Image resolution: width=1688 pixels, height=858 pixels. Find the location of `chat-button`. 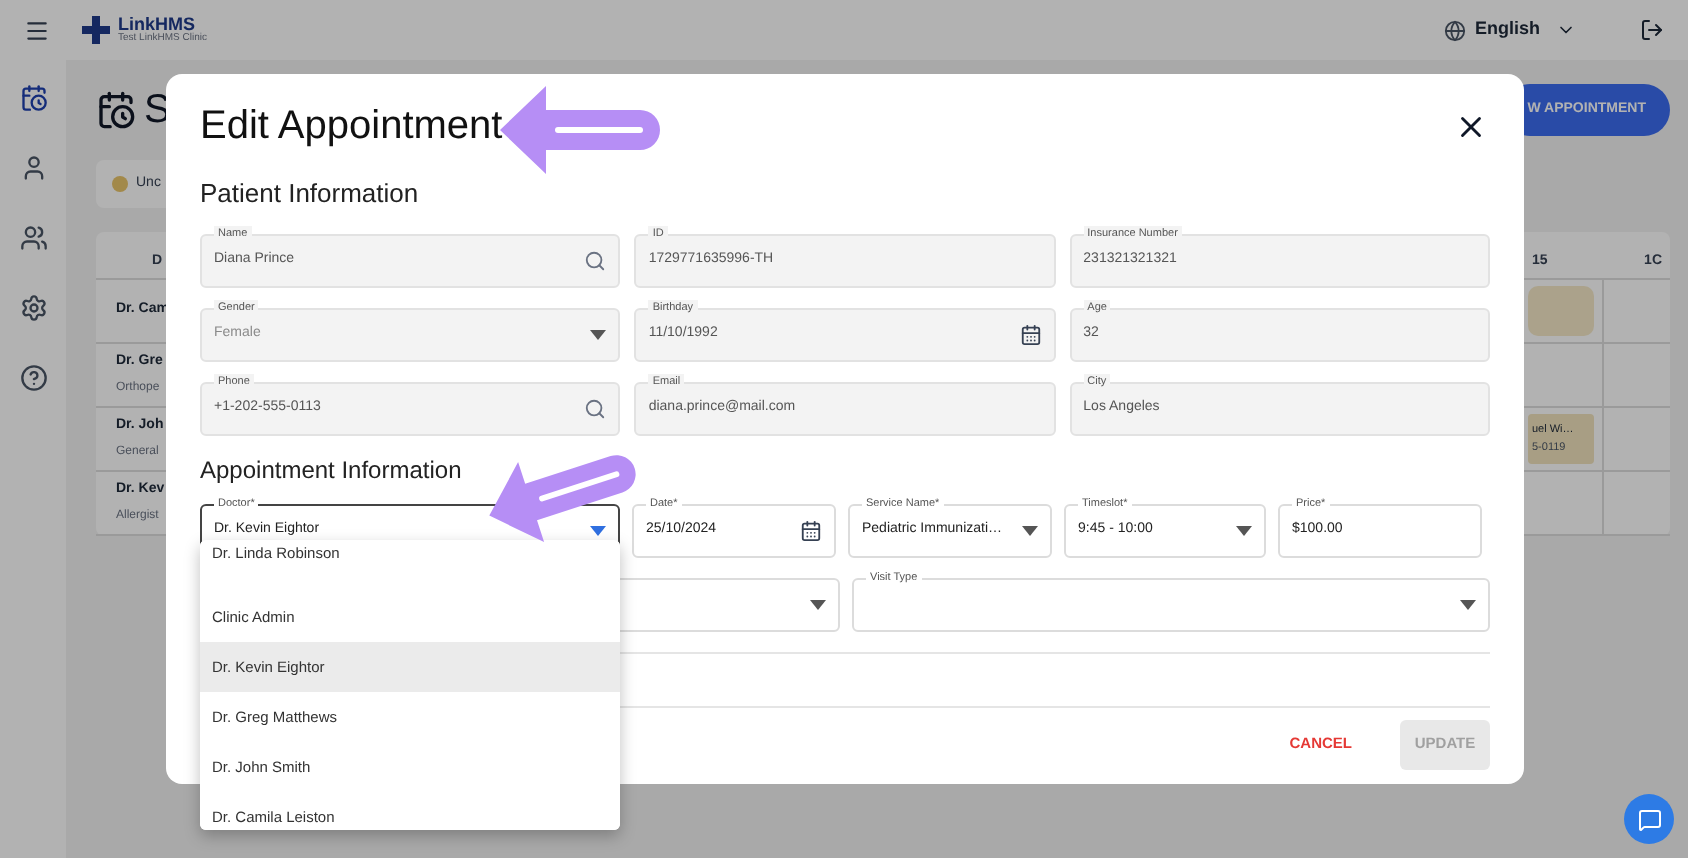

chat-button is located at coordinates (1649, 819).